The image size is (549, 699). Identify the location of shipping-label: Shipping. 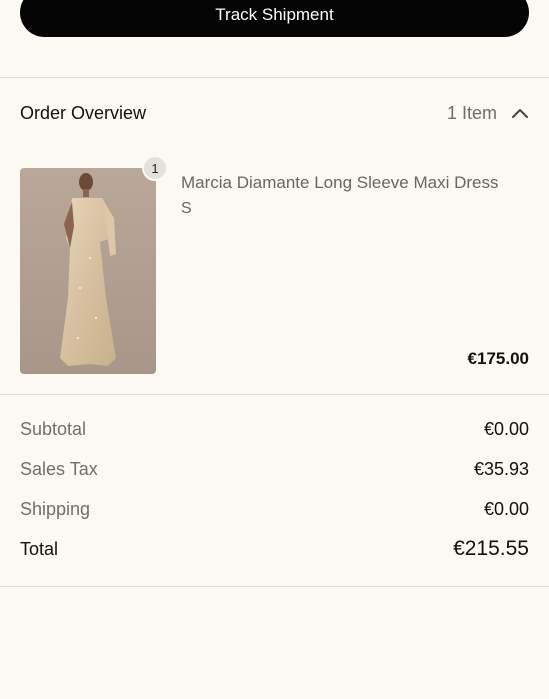
(55, 509).